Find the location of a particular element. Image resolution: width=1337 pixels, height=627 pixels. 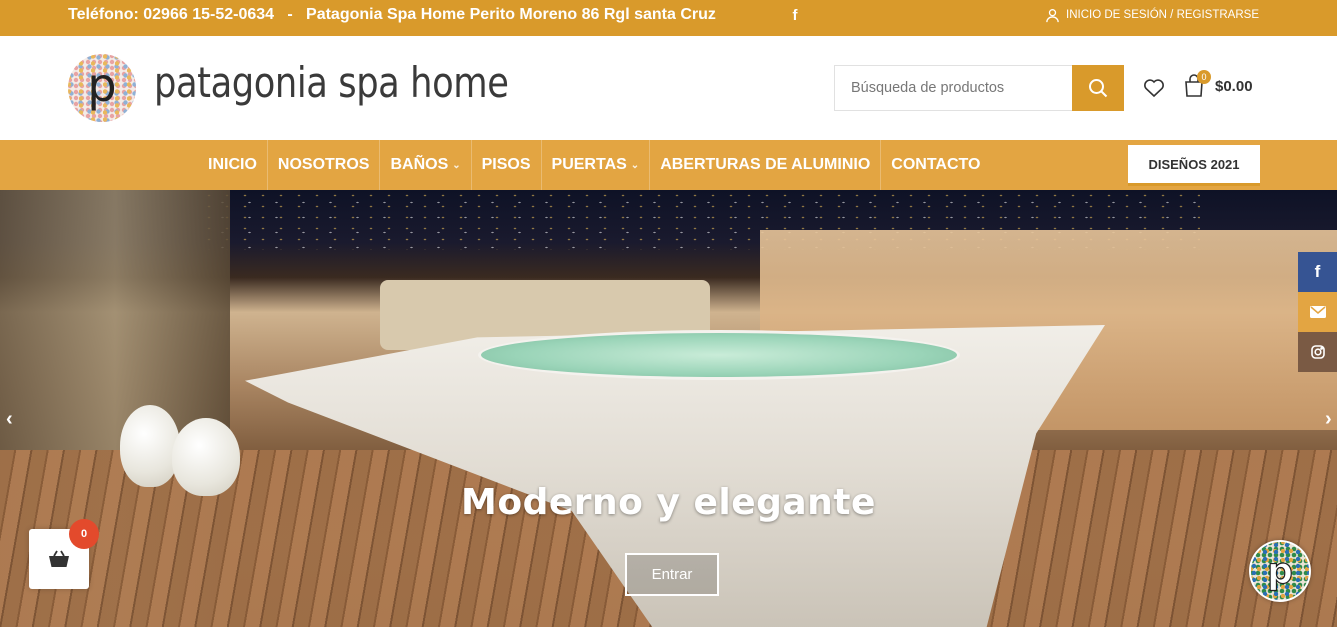

chat-logo-icon: p is located at coordinates (1280, 571).